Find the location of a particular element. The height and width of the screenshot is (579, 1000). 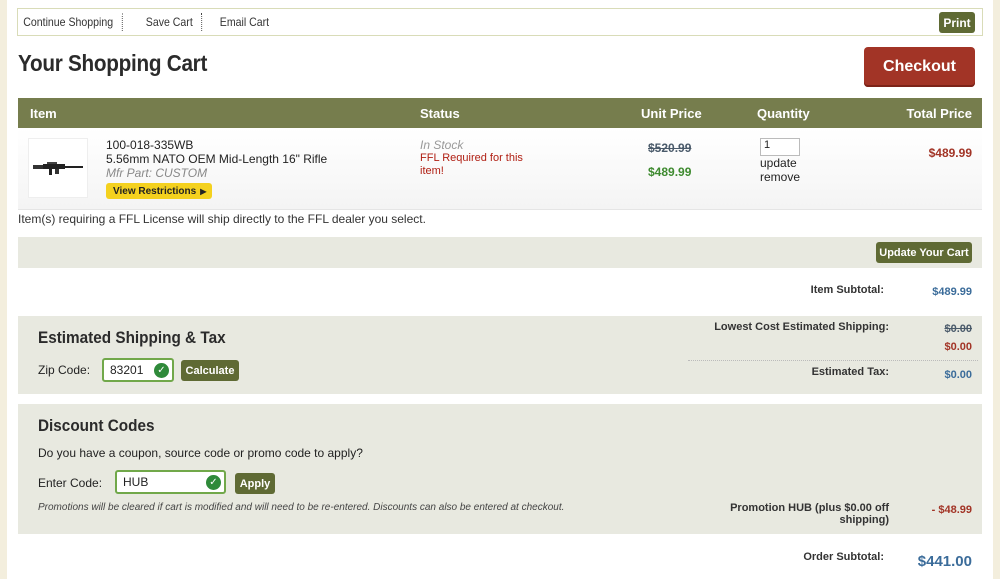

header-item: Item is located at coordinates (43, 113).